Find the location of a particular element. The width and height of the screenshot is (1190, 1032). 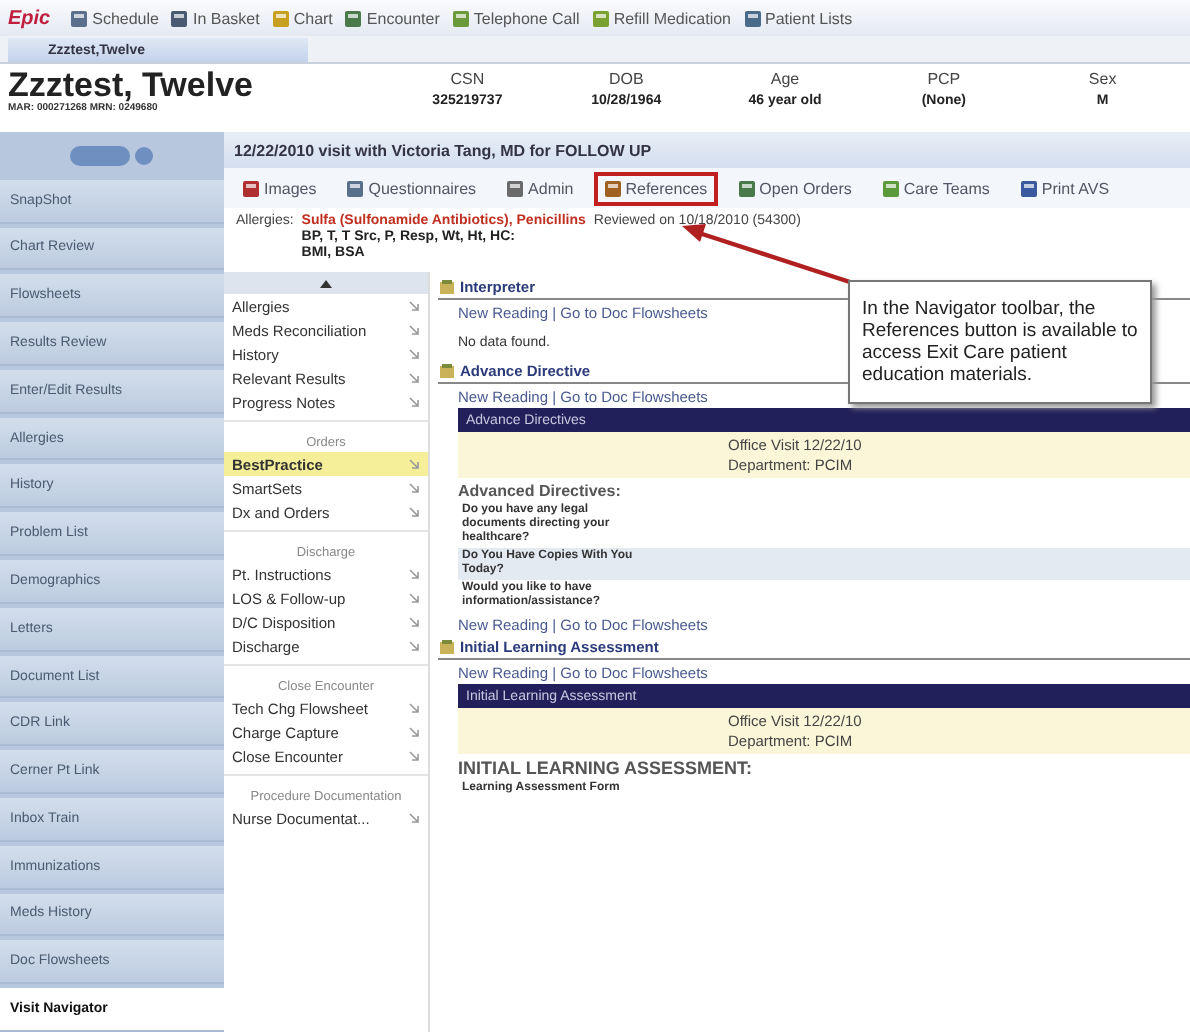

subheading: Advanced Directives: is located at coordinates (539, 490).